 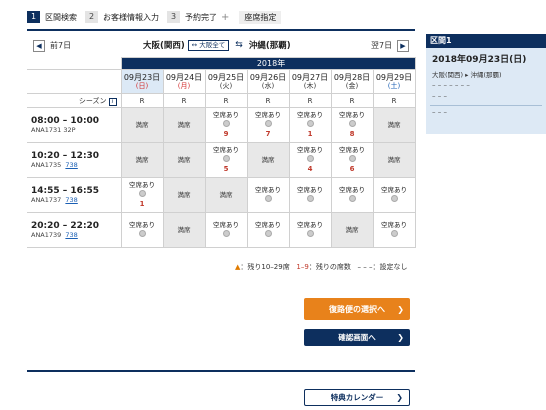 I want to click on seat-available-cell: 空席あり 9, so click(x=226, y=125).